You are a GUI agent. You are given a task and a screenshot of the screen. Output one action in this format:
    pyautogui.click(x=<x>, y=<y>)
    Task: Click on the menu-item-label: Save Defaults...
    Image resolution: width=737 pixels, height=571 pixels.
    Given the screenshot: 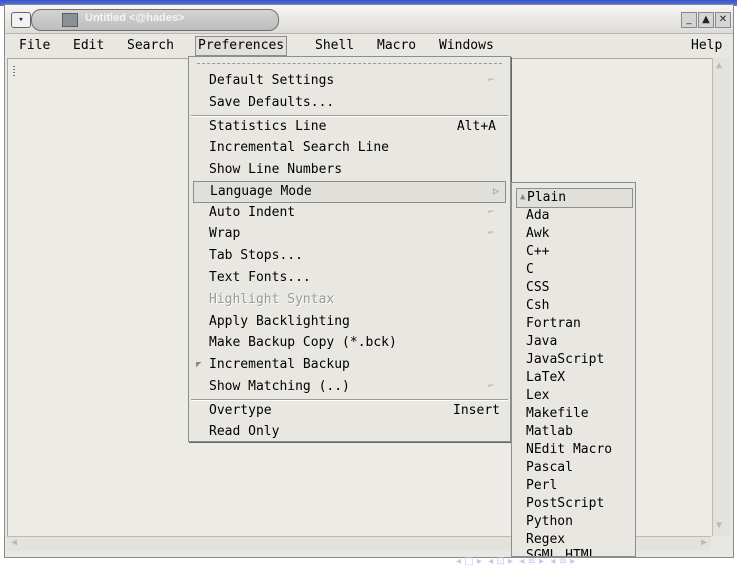 What is the action you would take?
    pyautogui.click(x=272, y=102)
    